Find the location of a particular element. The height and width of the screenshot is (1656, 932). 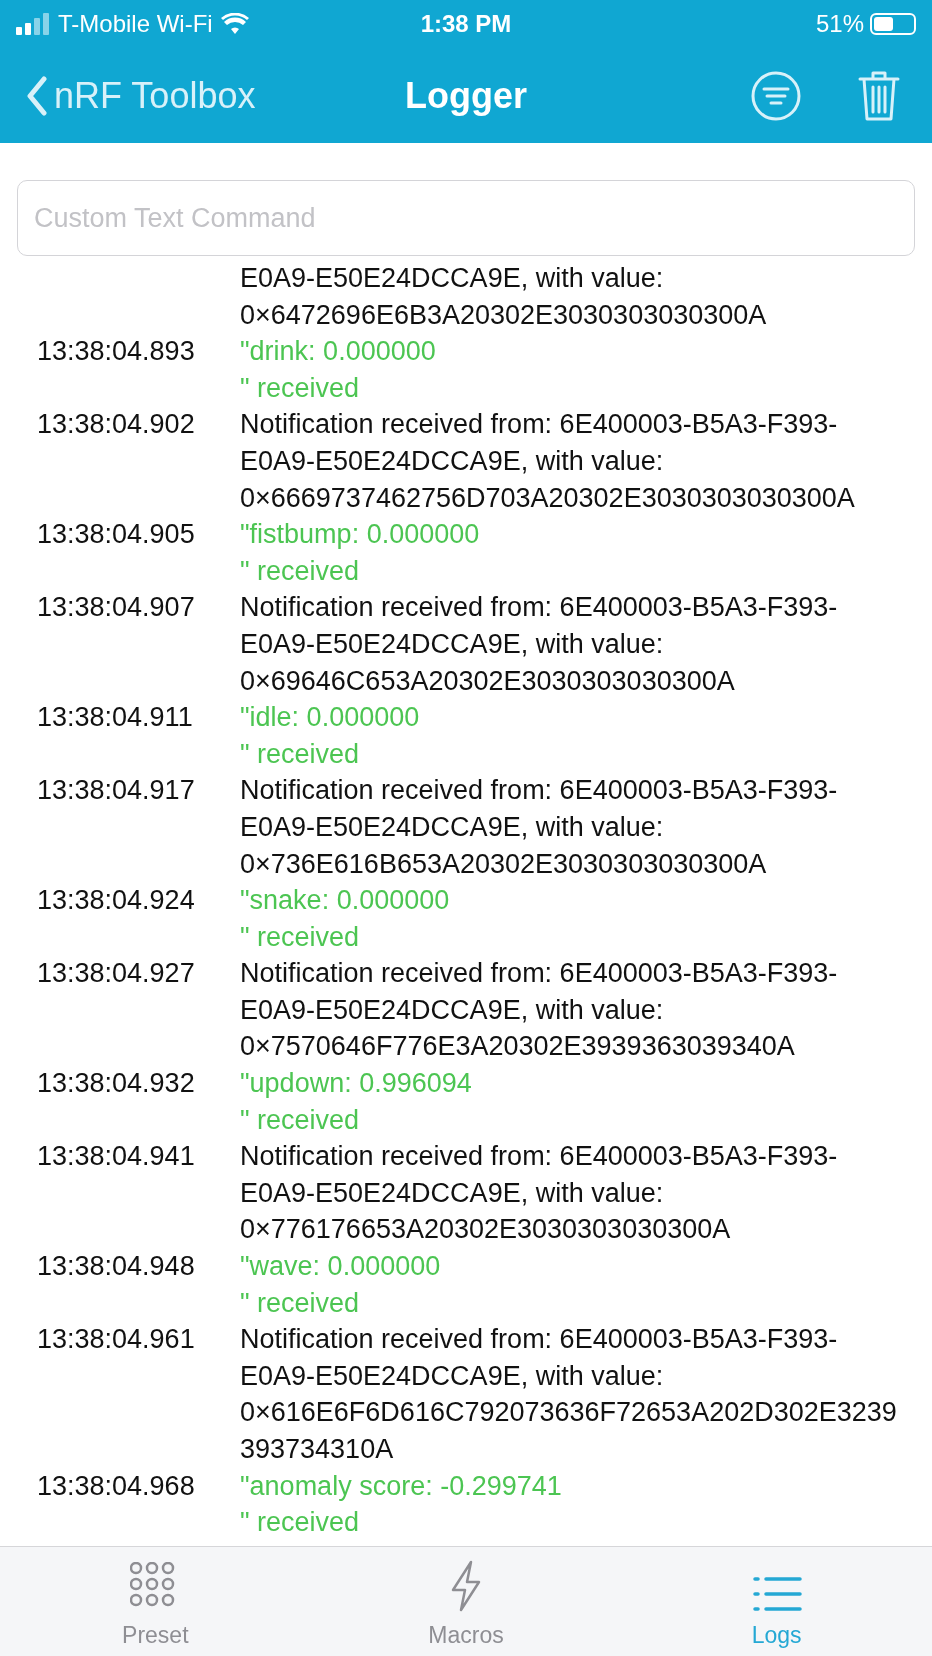

log-timestamp: 13:38:04.941 is located at coordinates (116, 1157).